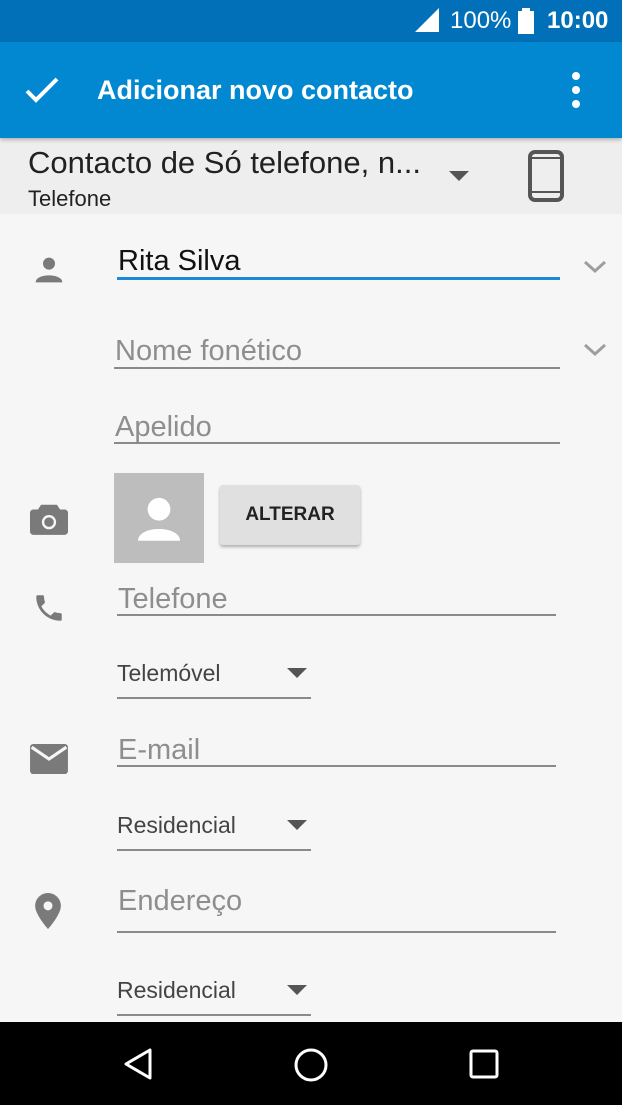  Describe the element at coordinates (311, 21) in the screenshot. I see `status-bar: 100% 10:00` at that location.